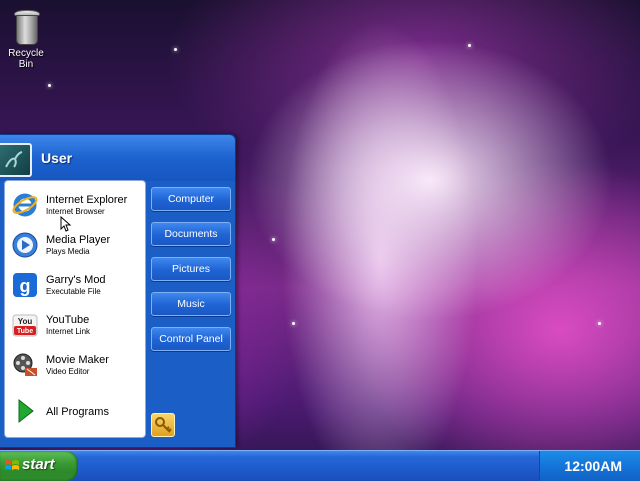 This screenshot has width=640, height=481. What do you see at coordinates (68, 320) in the screenshot?
I see `program-name: YouTube` at bounding box center [68, 320].